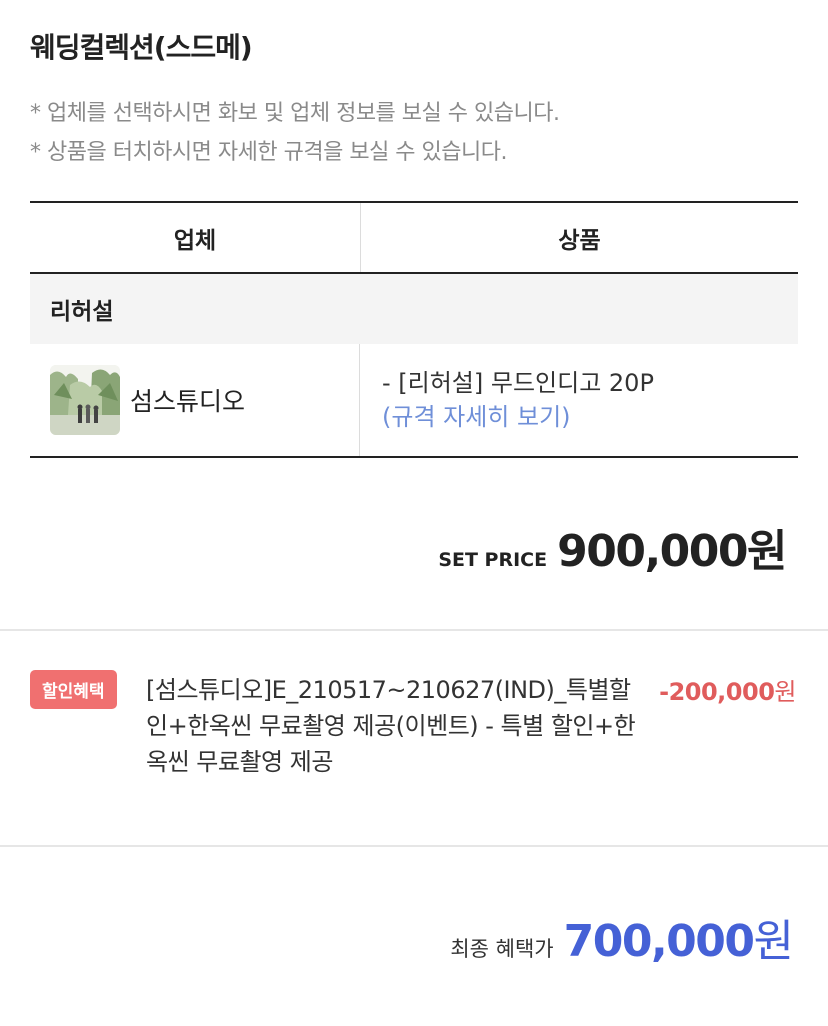 The image size is (828, 1026). What do you see at coordinates (590, 383) in the screenshot?
I see `product-name: - [리허설] 무드인디고 20P` at bounding box center [590, 383].